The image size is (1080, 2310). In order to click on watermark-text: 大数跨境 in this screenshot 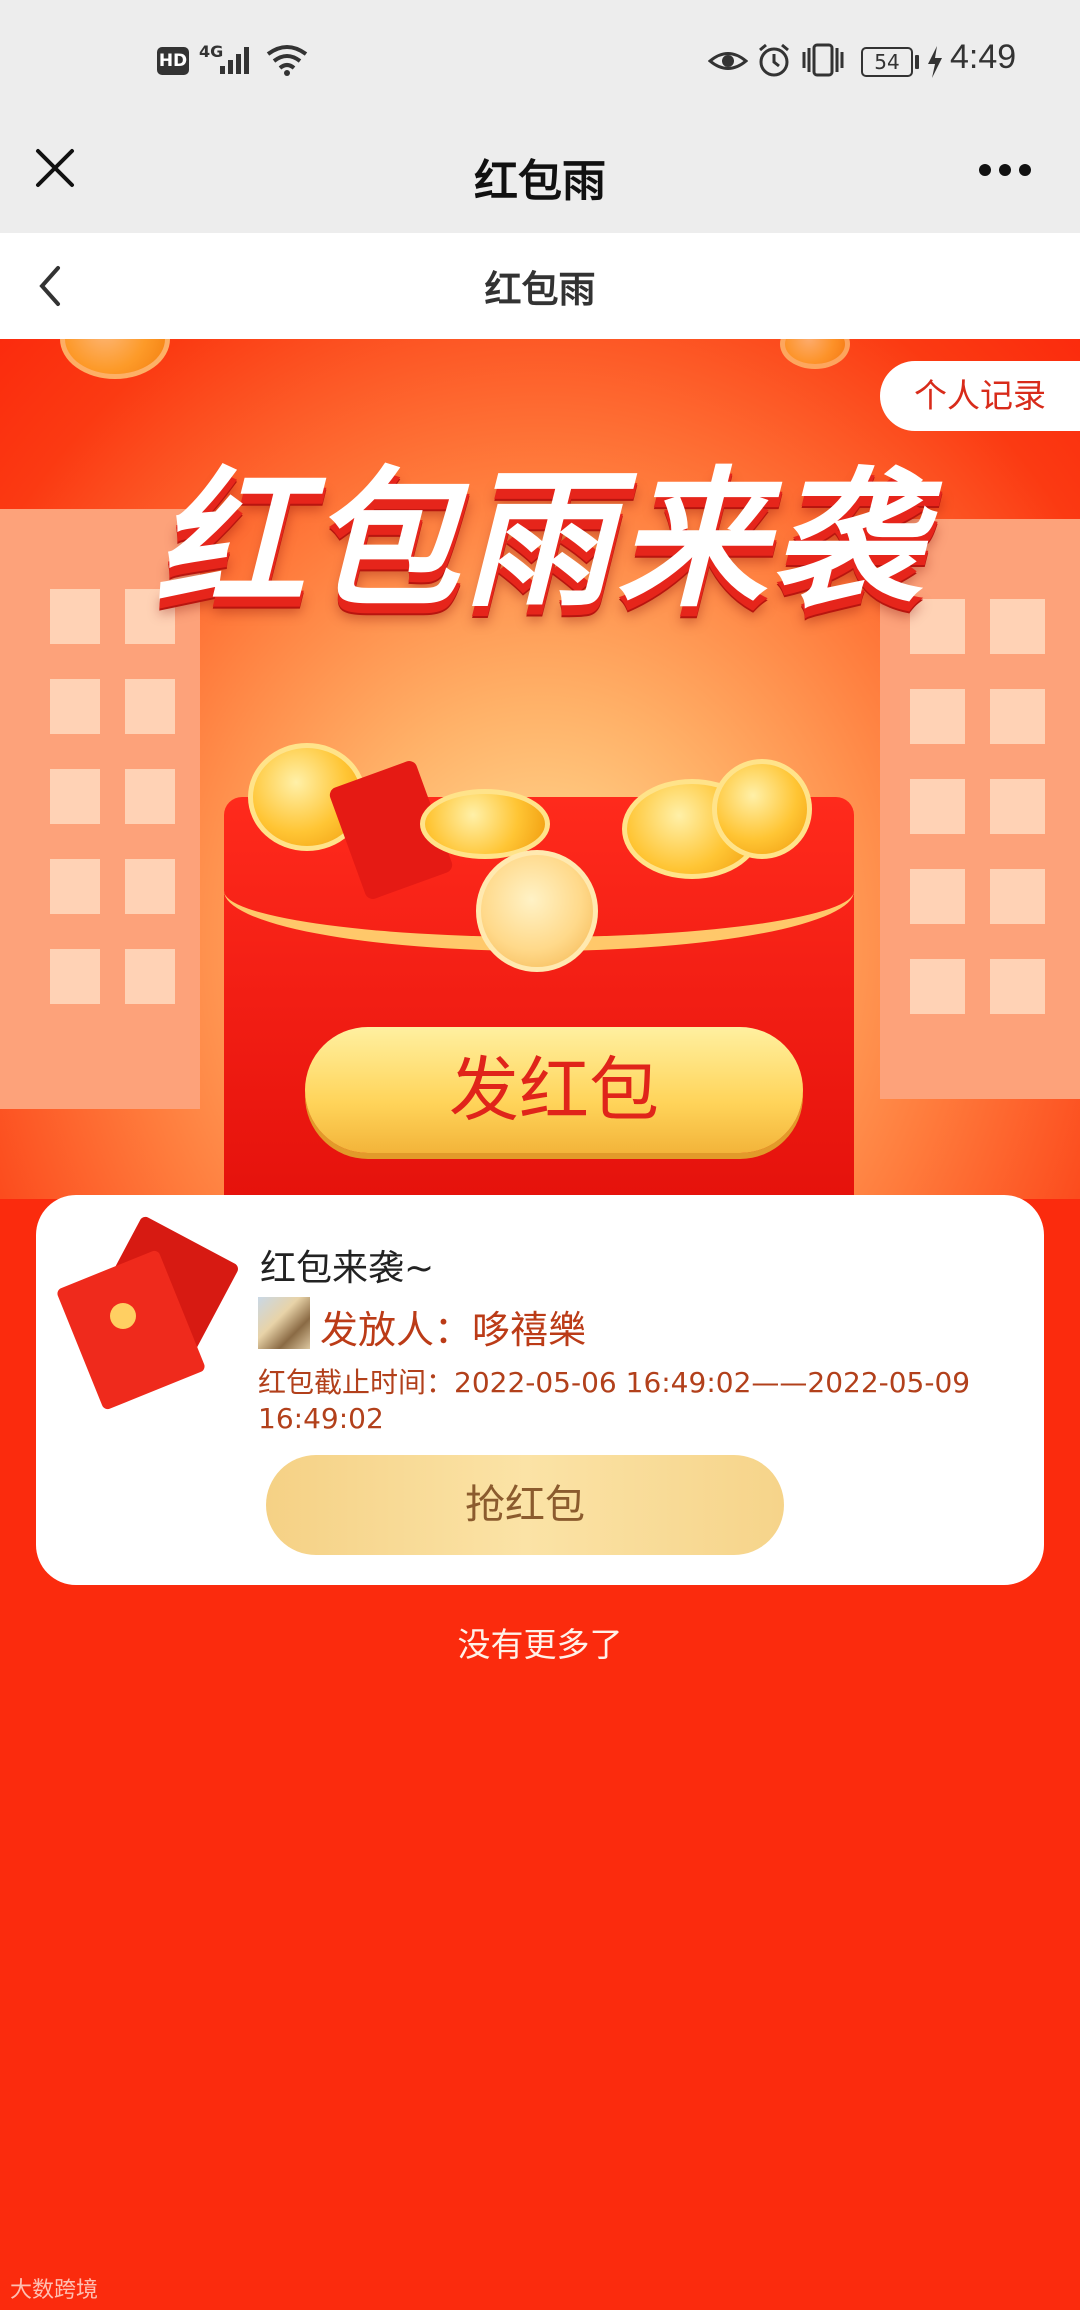, I will do `click(54, 2290)`.